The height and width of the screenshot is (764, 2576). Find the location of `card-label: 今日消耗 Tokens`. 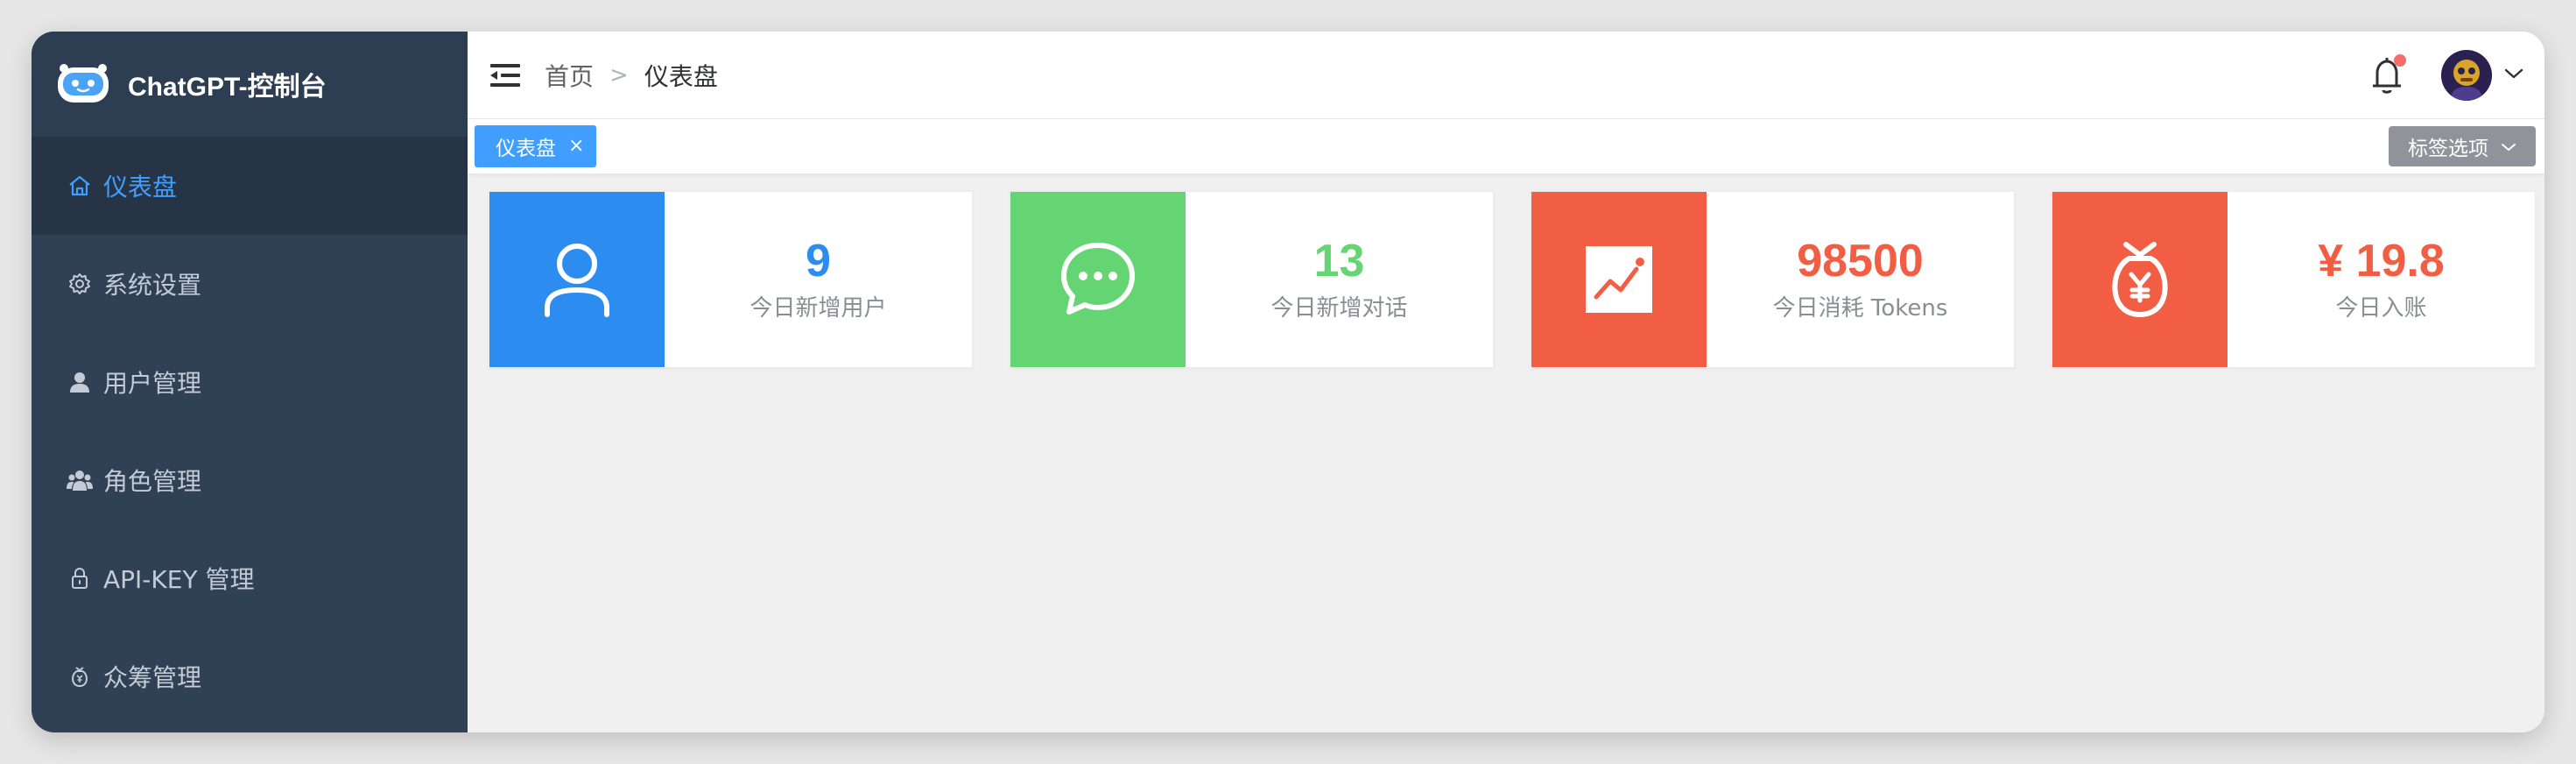

card-label: 今日消耗 Tokens is located at coordinates (1860, 308).